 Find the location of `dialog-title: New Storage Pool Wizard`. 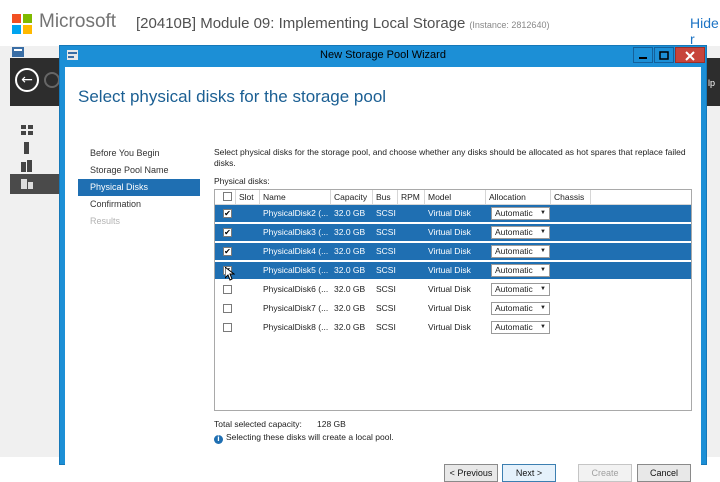

dialog-title: New Storage Pool Wizard is located at coordinates (383, 55).